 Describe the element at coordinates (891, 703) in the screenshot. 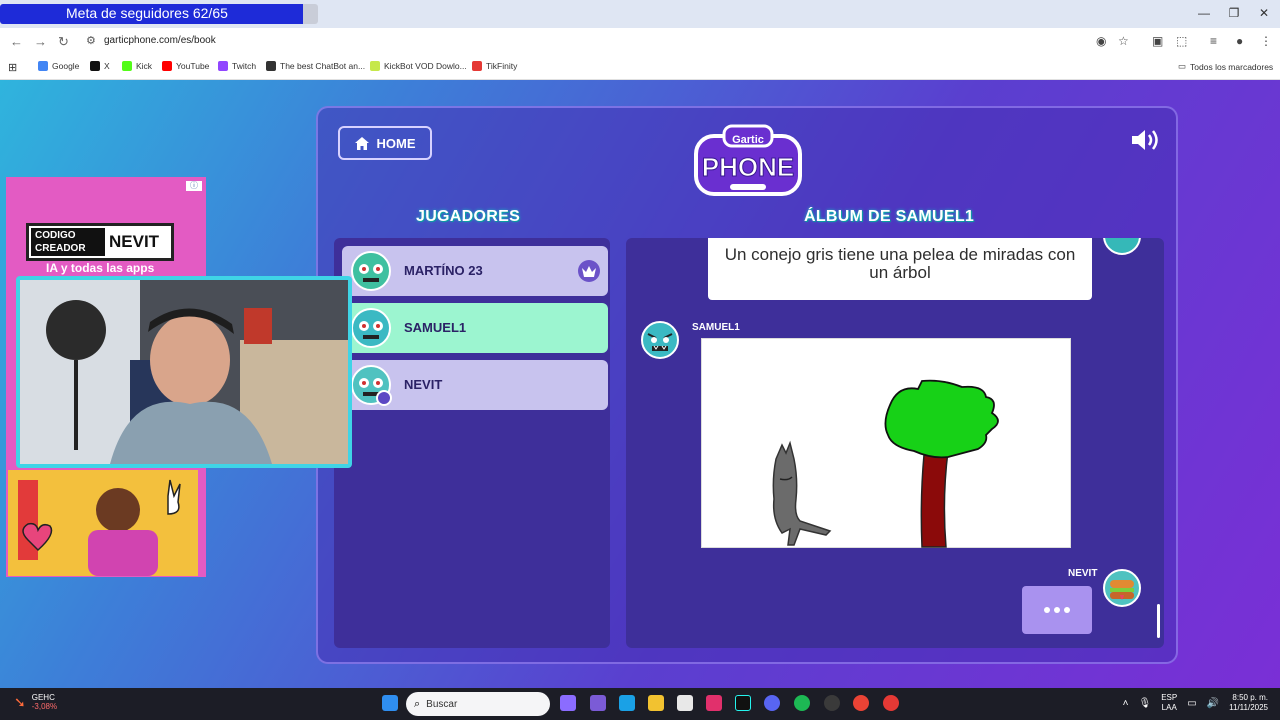

I see `streaming-app-icon` at that location.